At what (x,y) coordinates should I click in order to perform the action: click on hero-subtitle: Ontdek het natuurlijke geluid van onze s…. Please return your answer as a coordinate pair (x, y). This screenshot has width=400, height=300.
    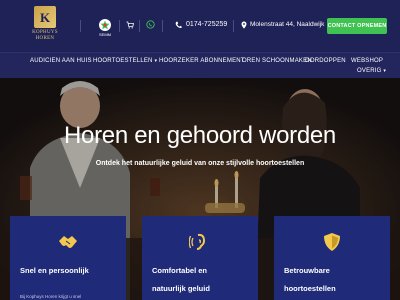
    Looking at the image, I should click on (200, 163).